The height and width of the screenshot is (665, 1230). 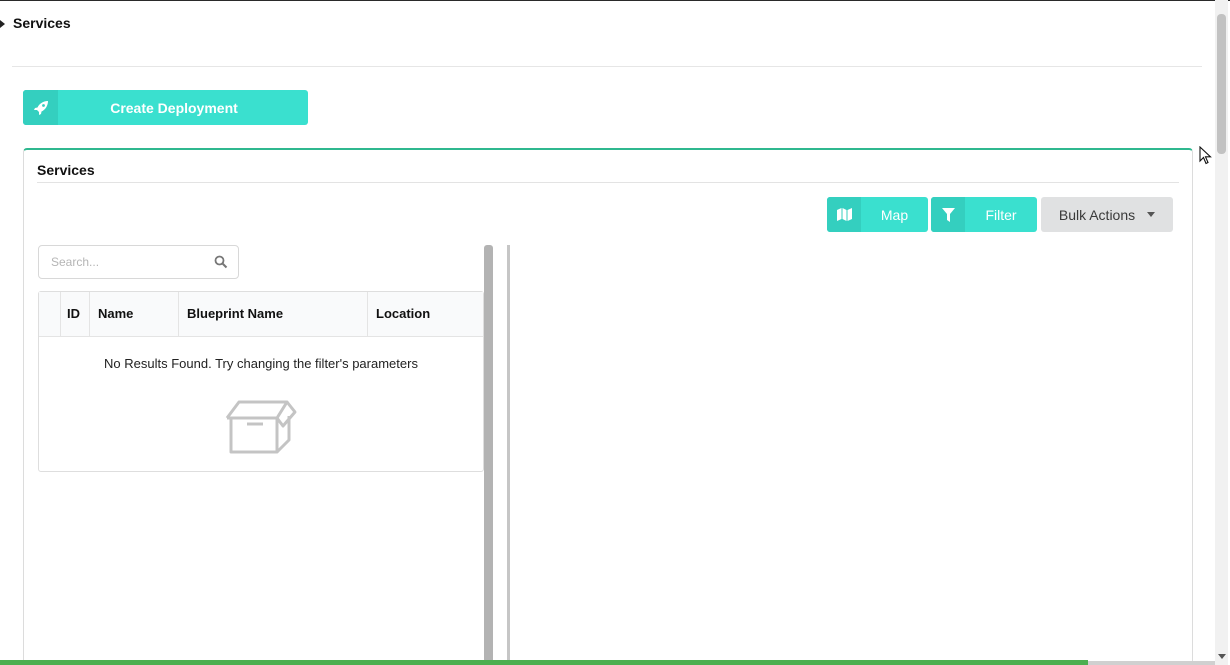 What do you see at coordinates (1205, 157) in the screenshot?
I see `mouse-cursor-icon` at bounding box center [1205, 157].